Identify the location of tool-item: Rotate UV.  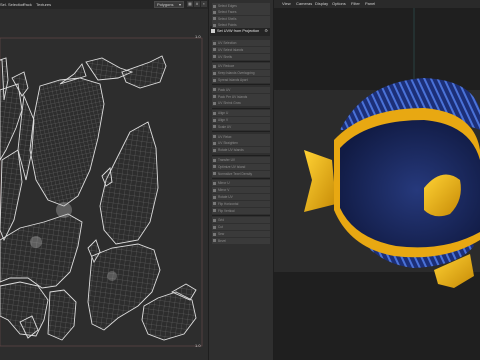
(241, 197).